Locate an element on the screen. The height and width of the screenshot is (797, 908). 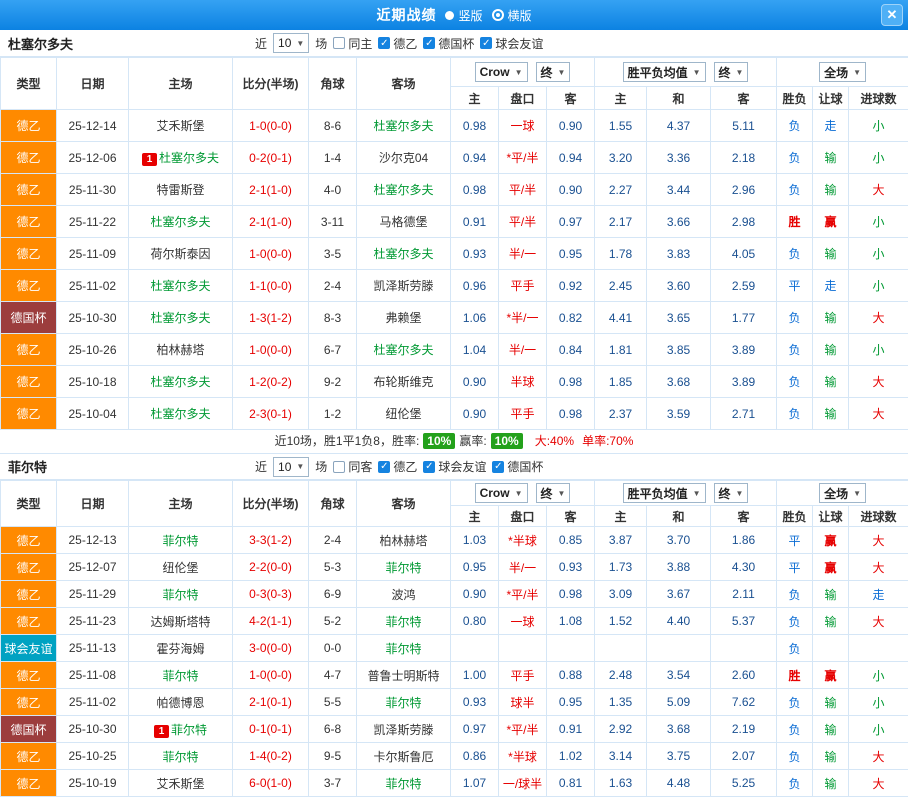
handicap-result-cell: 输 is located at coordinates (831, 702).